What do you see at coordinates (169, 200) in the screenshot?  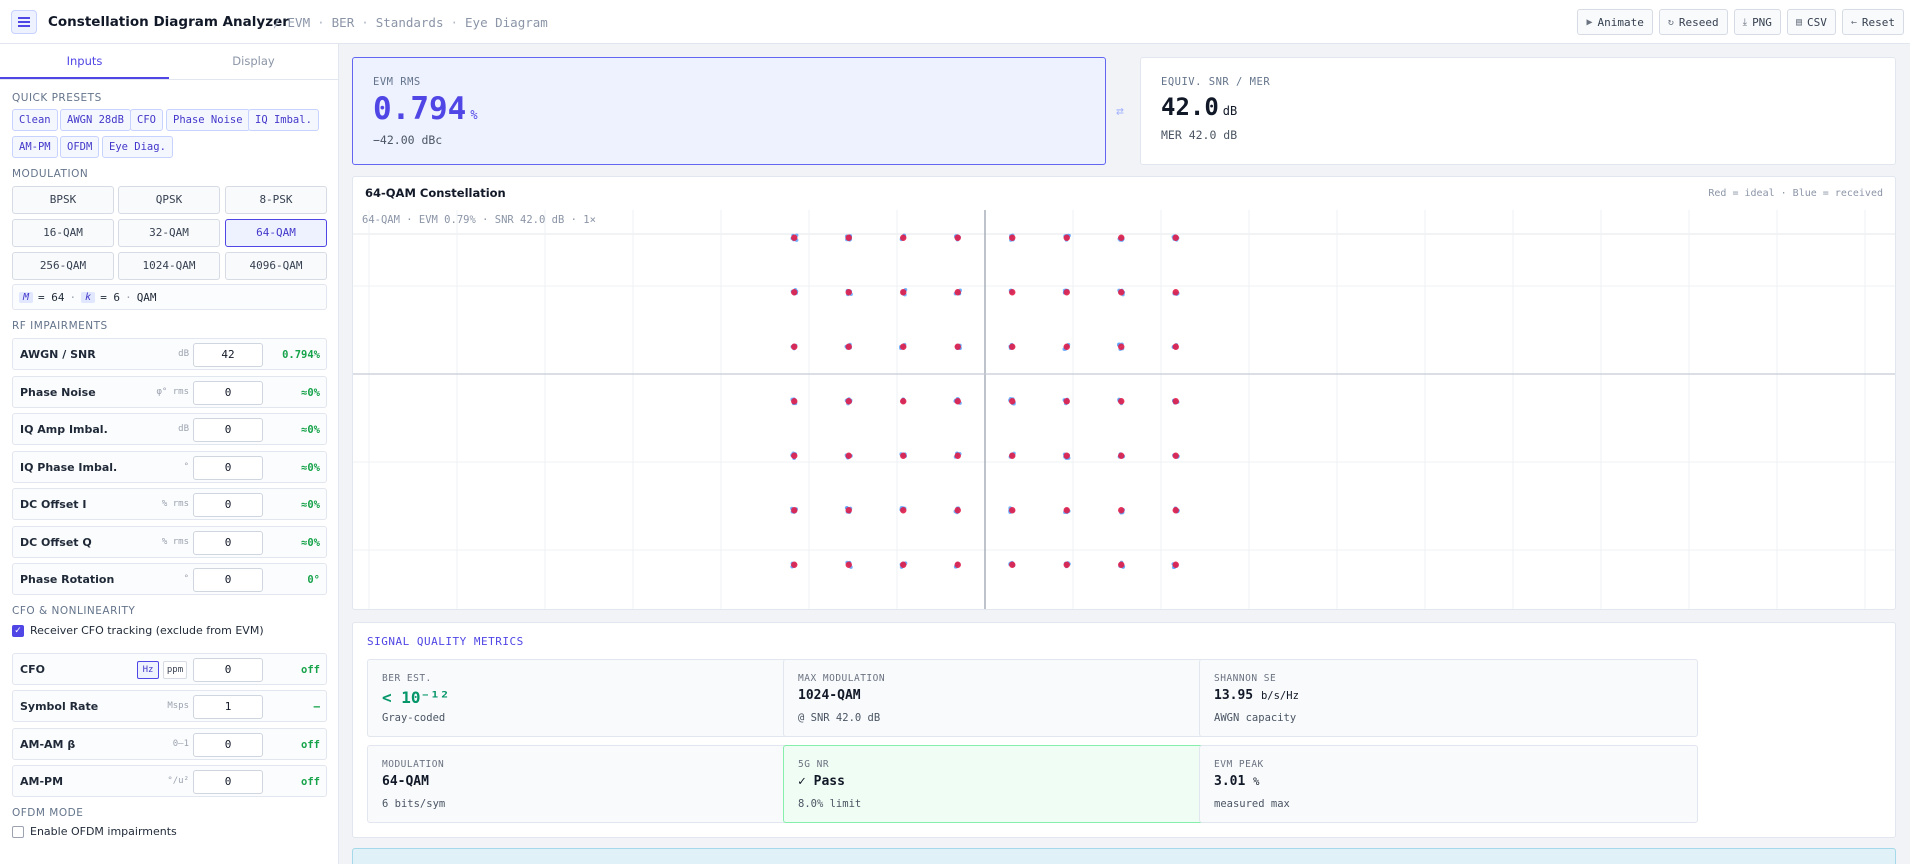 I see `mod-qpsk: QPSK` at bounding box center [169, 200].